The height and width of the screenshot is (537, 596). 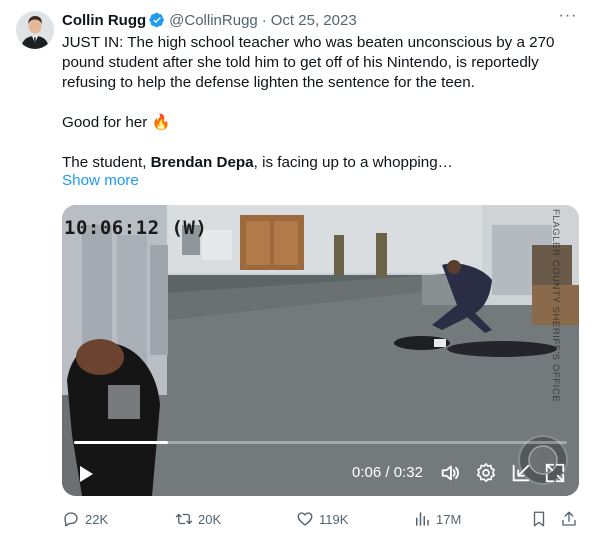 I want to click on repost-count: 20K, so click(x=210, y=519).